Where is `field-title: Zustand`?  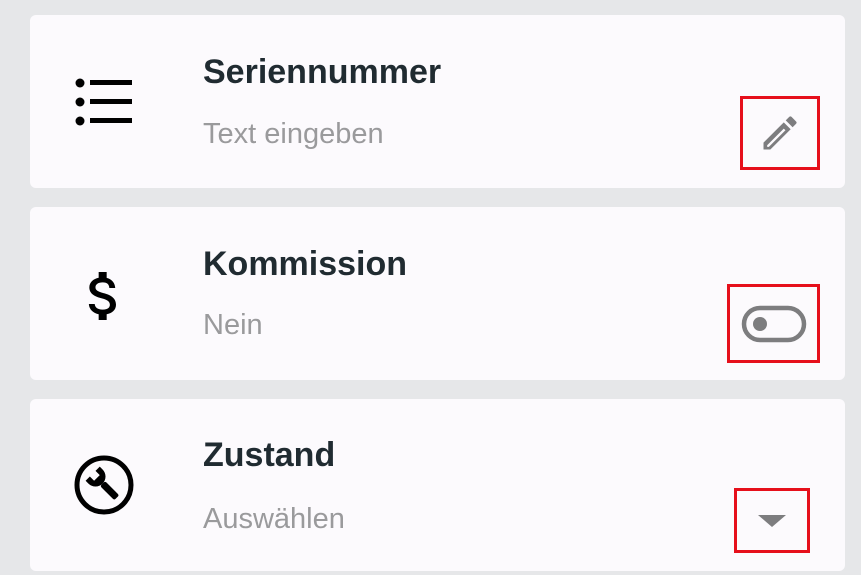 field-title: Zustand is located at coordinates (269, 455).